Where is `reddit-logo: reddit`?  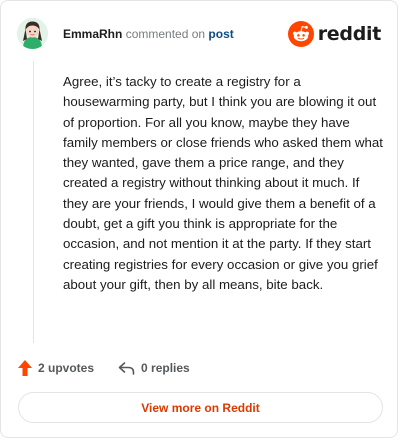 reddit-logo: reddit is located at coordinates (334, 34).